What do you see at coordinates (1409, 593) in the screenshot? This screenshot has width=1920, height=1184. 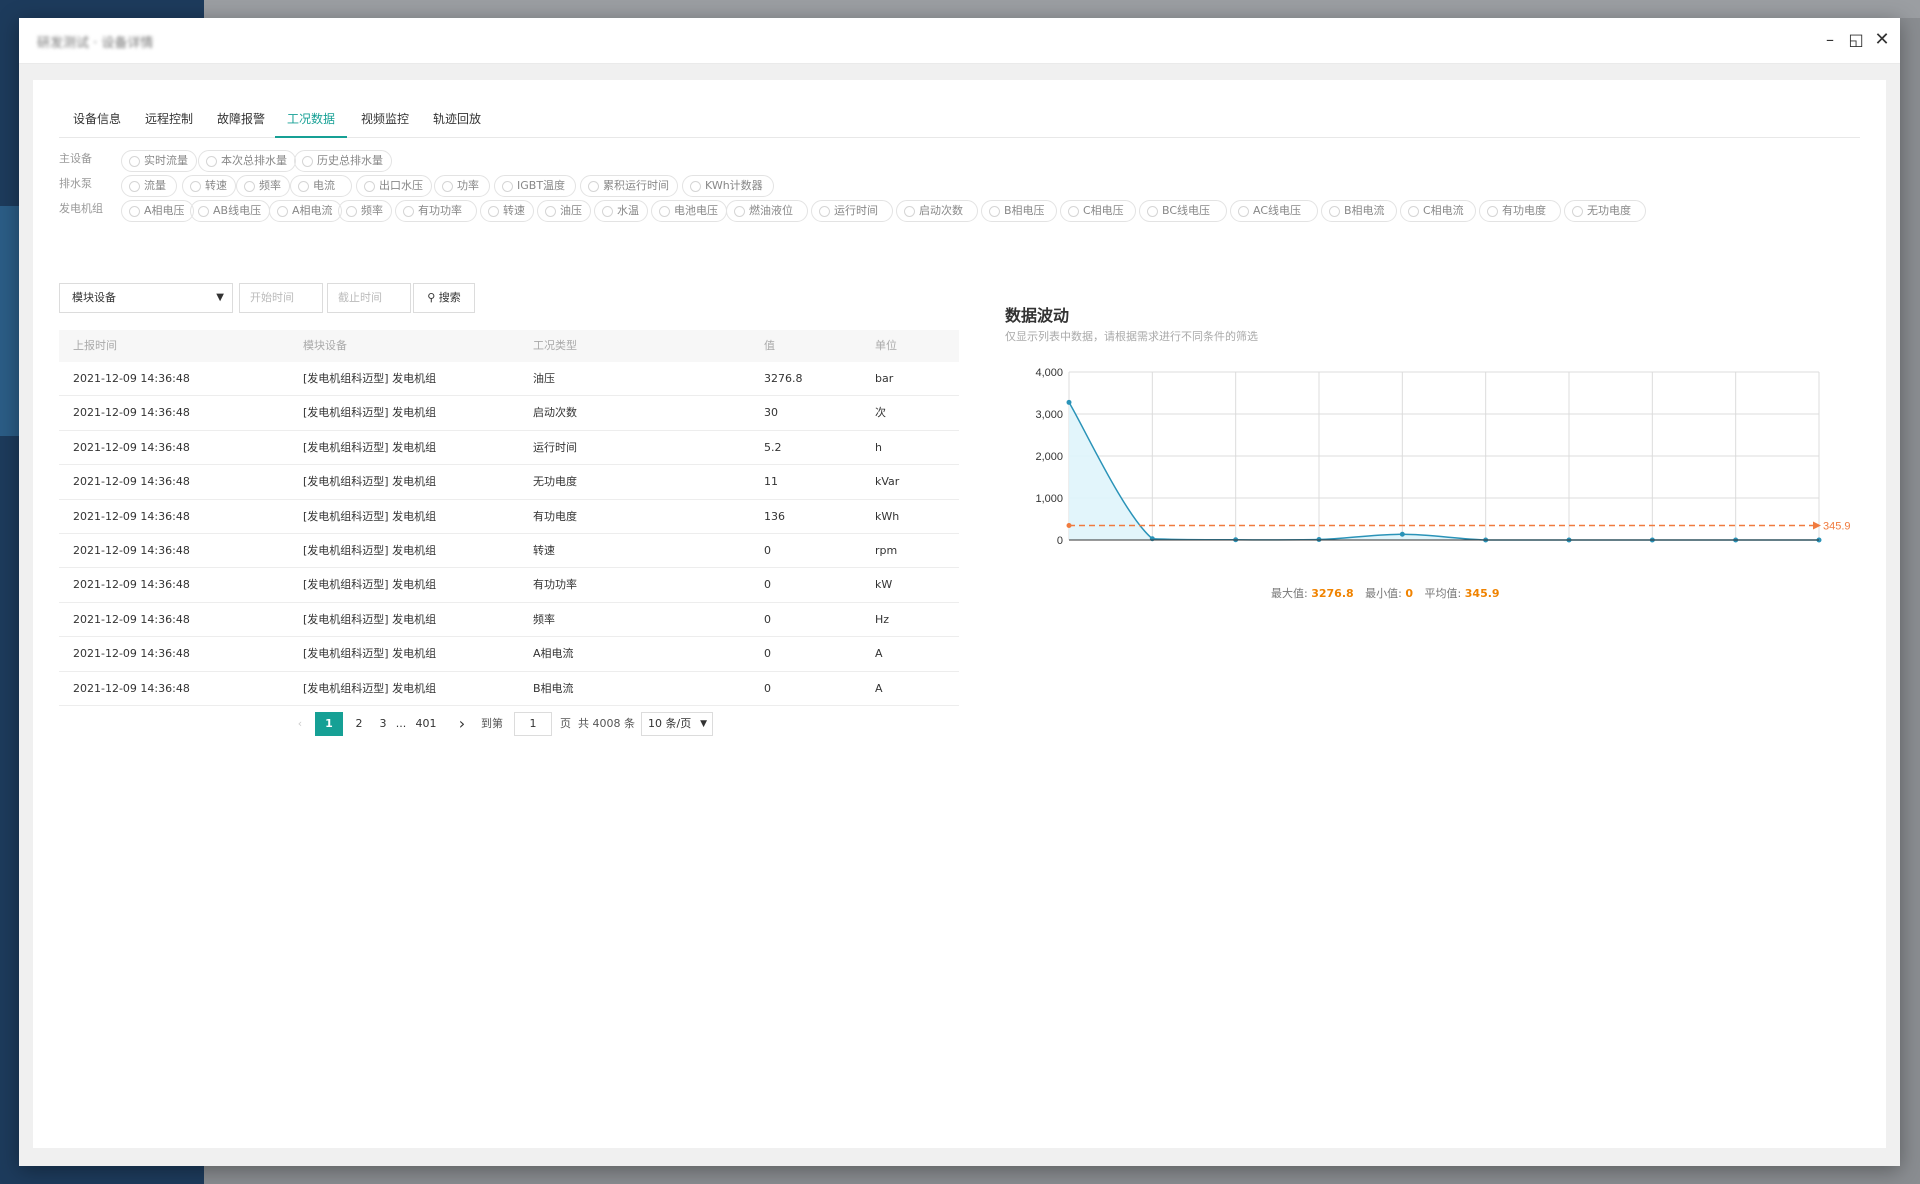 I see `min-value: 0` at bounding box center [1409, 593].